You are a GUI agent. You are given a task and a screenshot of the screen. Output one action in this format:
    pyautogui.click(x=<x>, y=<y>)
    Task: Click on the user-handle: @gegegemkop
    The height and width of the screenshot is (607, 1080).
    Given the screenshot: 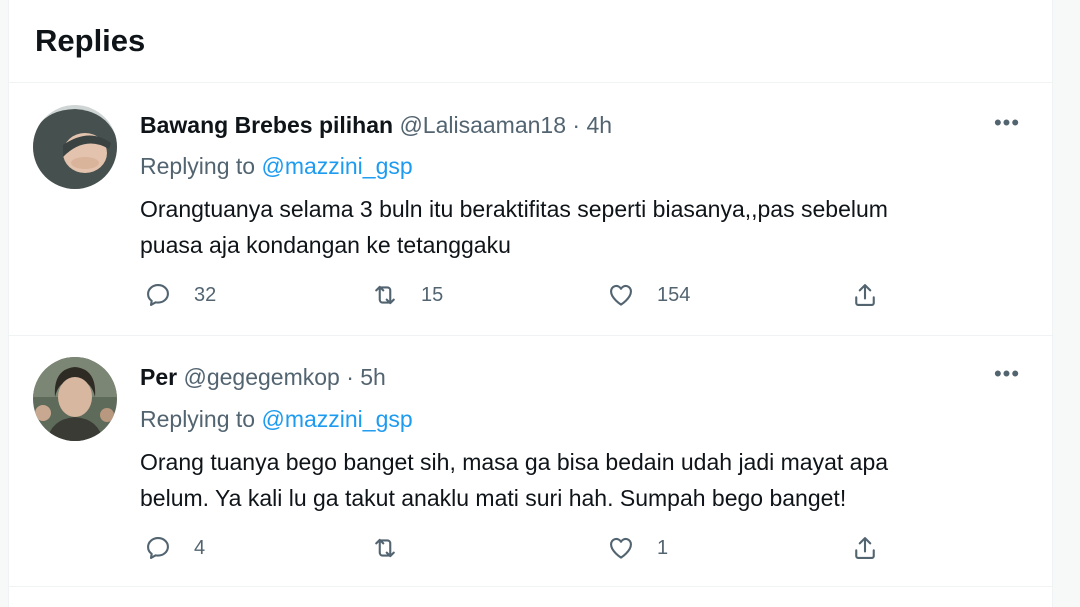 What is the action you would take?
    pyautogui.click(x=261, y=377)
    